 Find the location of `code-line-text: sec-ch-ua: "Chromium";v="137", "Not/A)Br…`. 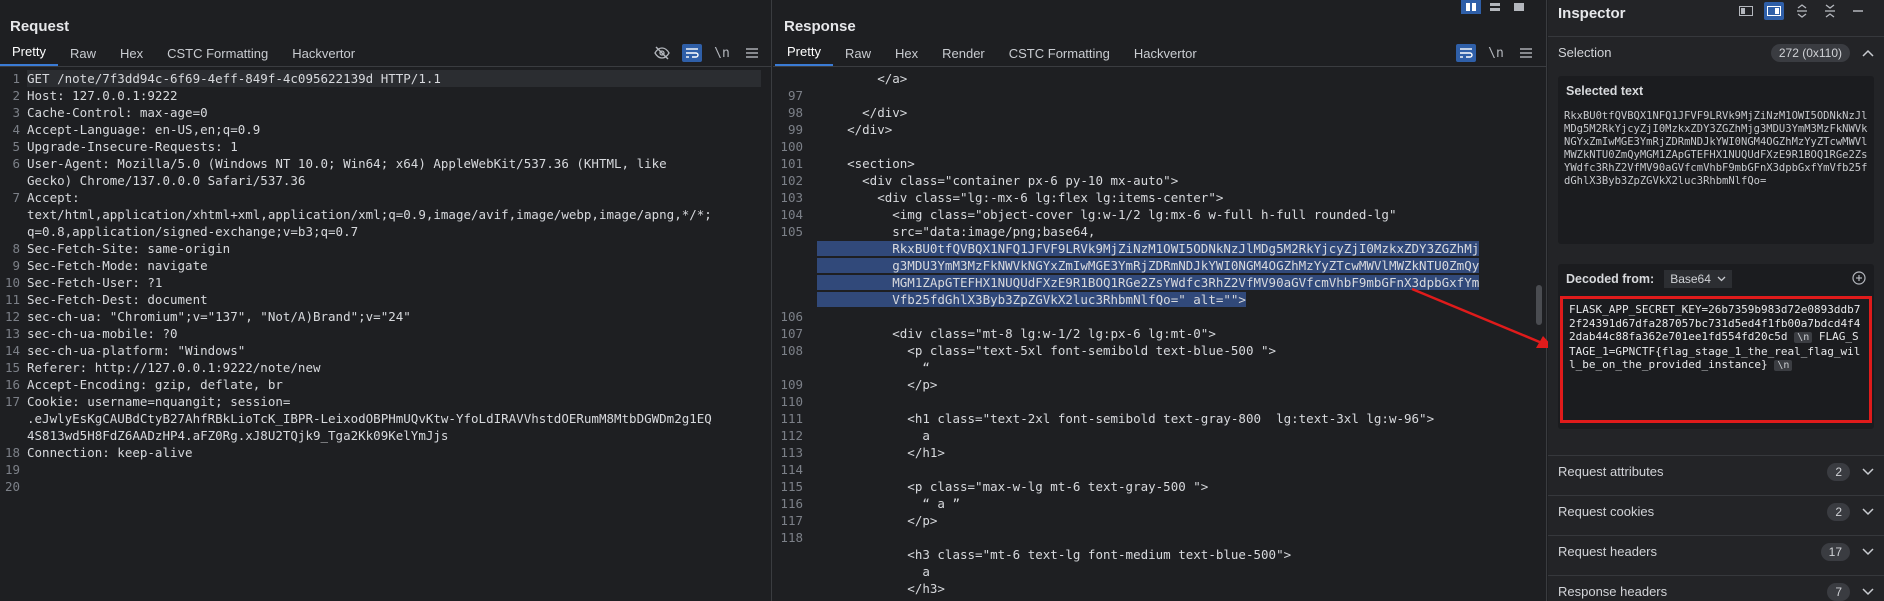

code-line-text: sec-ch-ua: "Chromium";v="137", "Not/A)Br… is located at coordinates (219, 316).